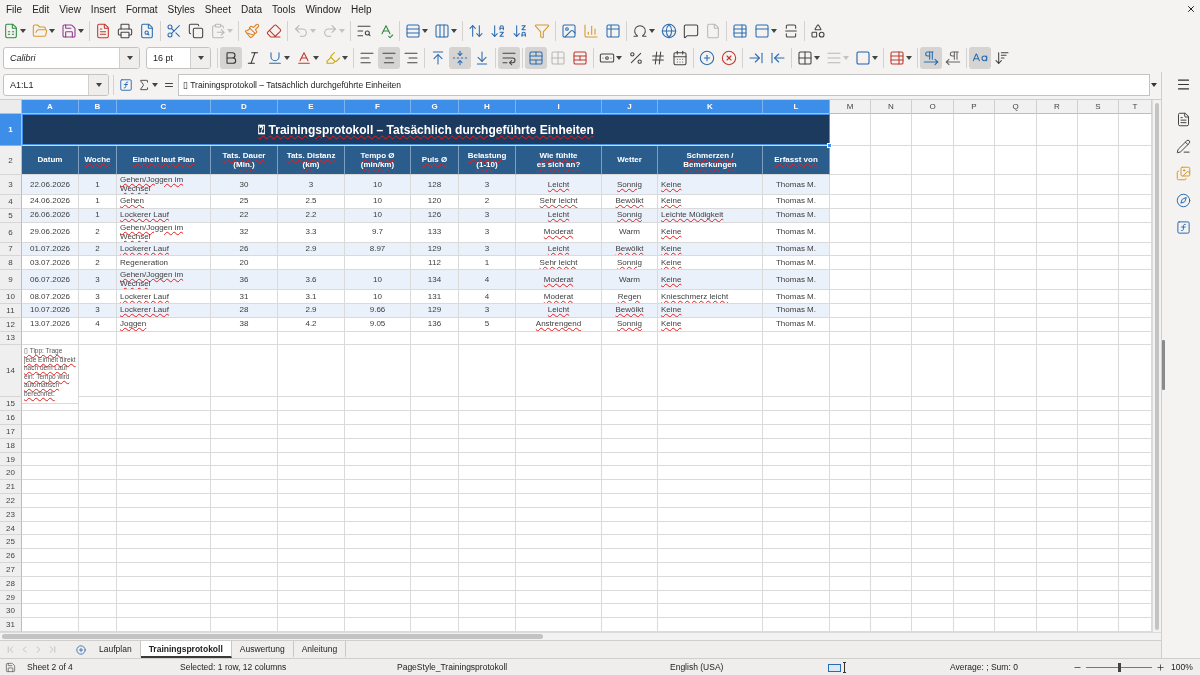 Image resolution: width=1200 pixels, height=675 pixels. I want to click on table-cell: Sonnig, so click(630, 185).